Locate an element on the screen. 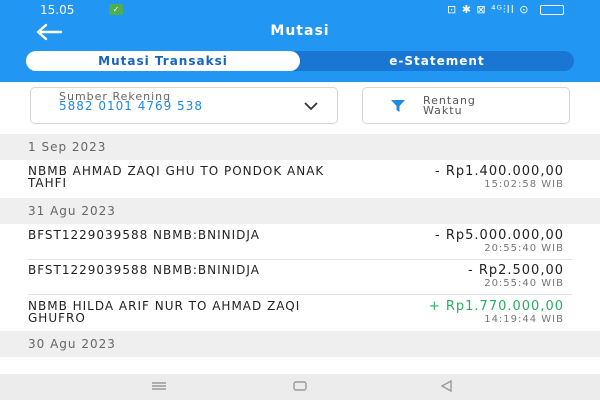  date-header: 30 Agu 2023 is located at coordinates (300, 344).